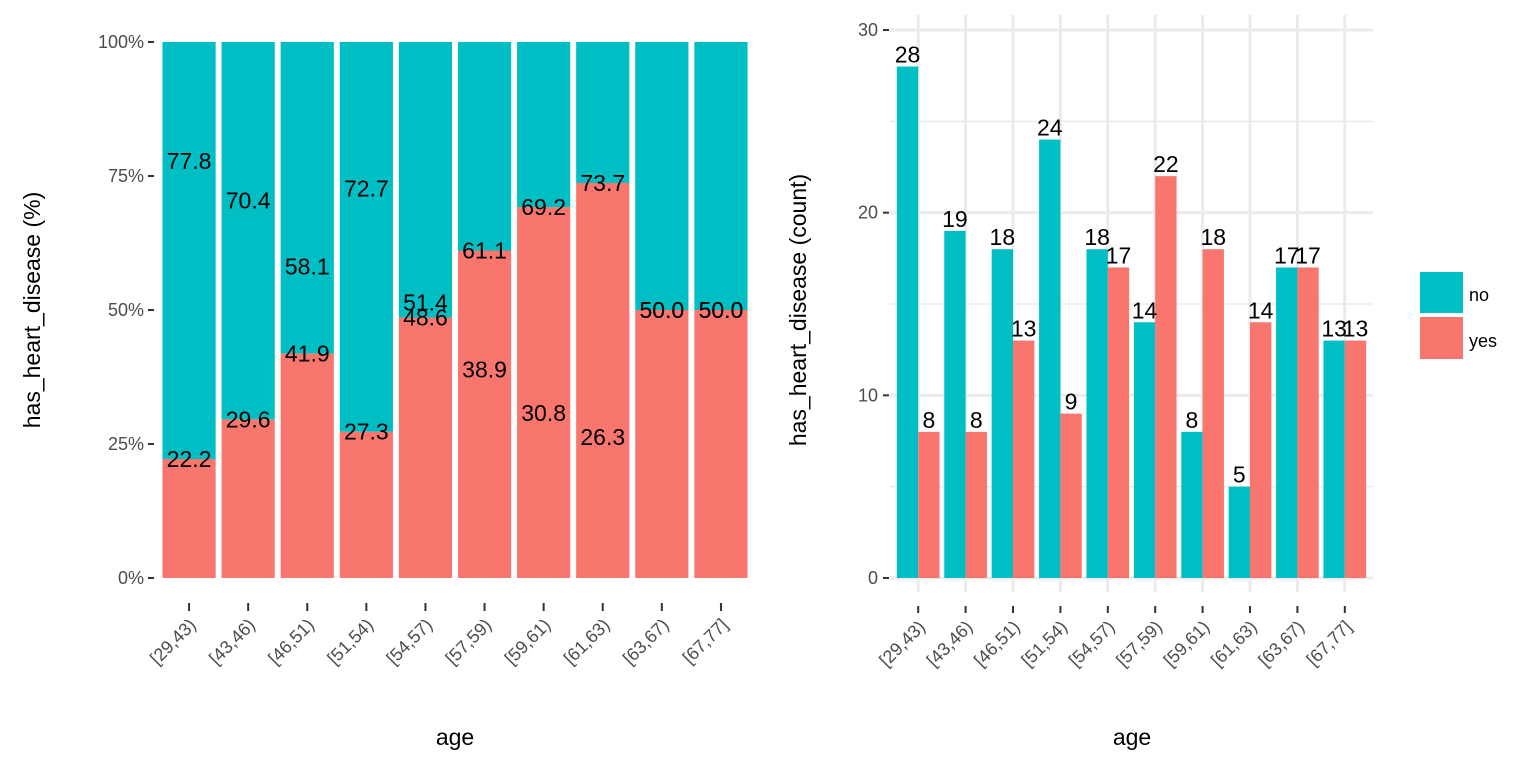  I want to click on right-bar-label-no-43-46: 19, so click(955, 219).